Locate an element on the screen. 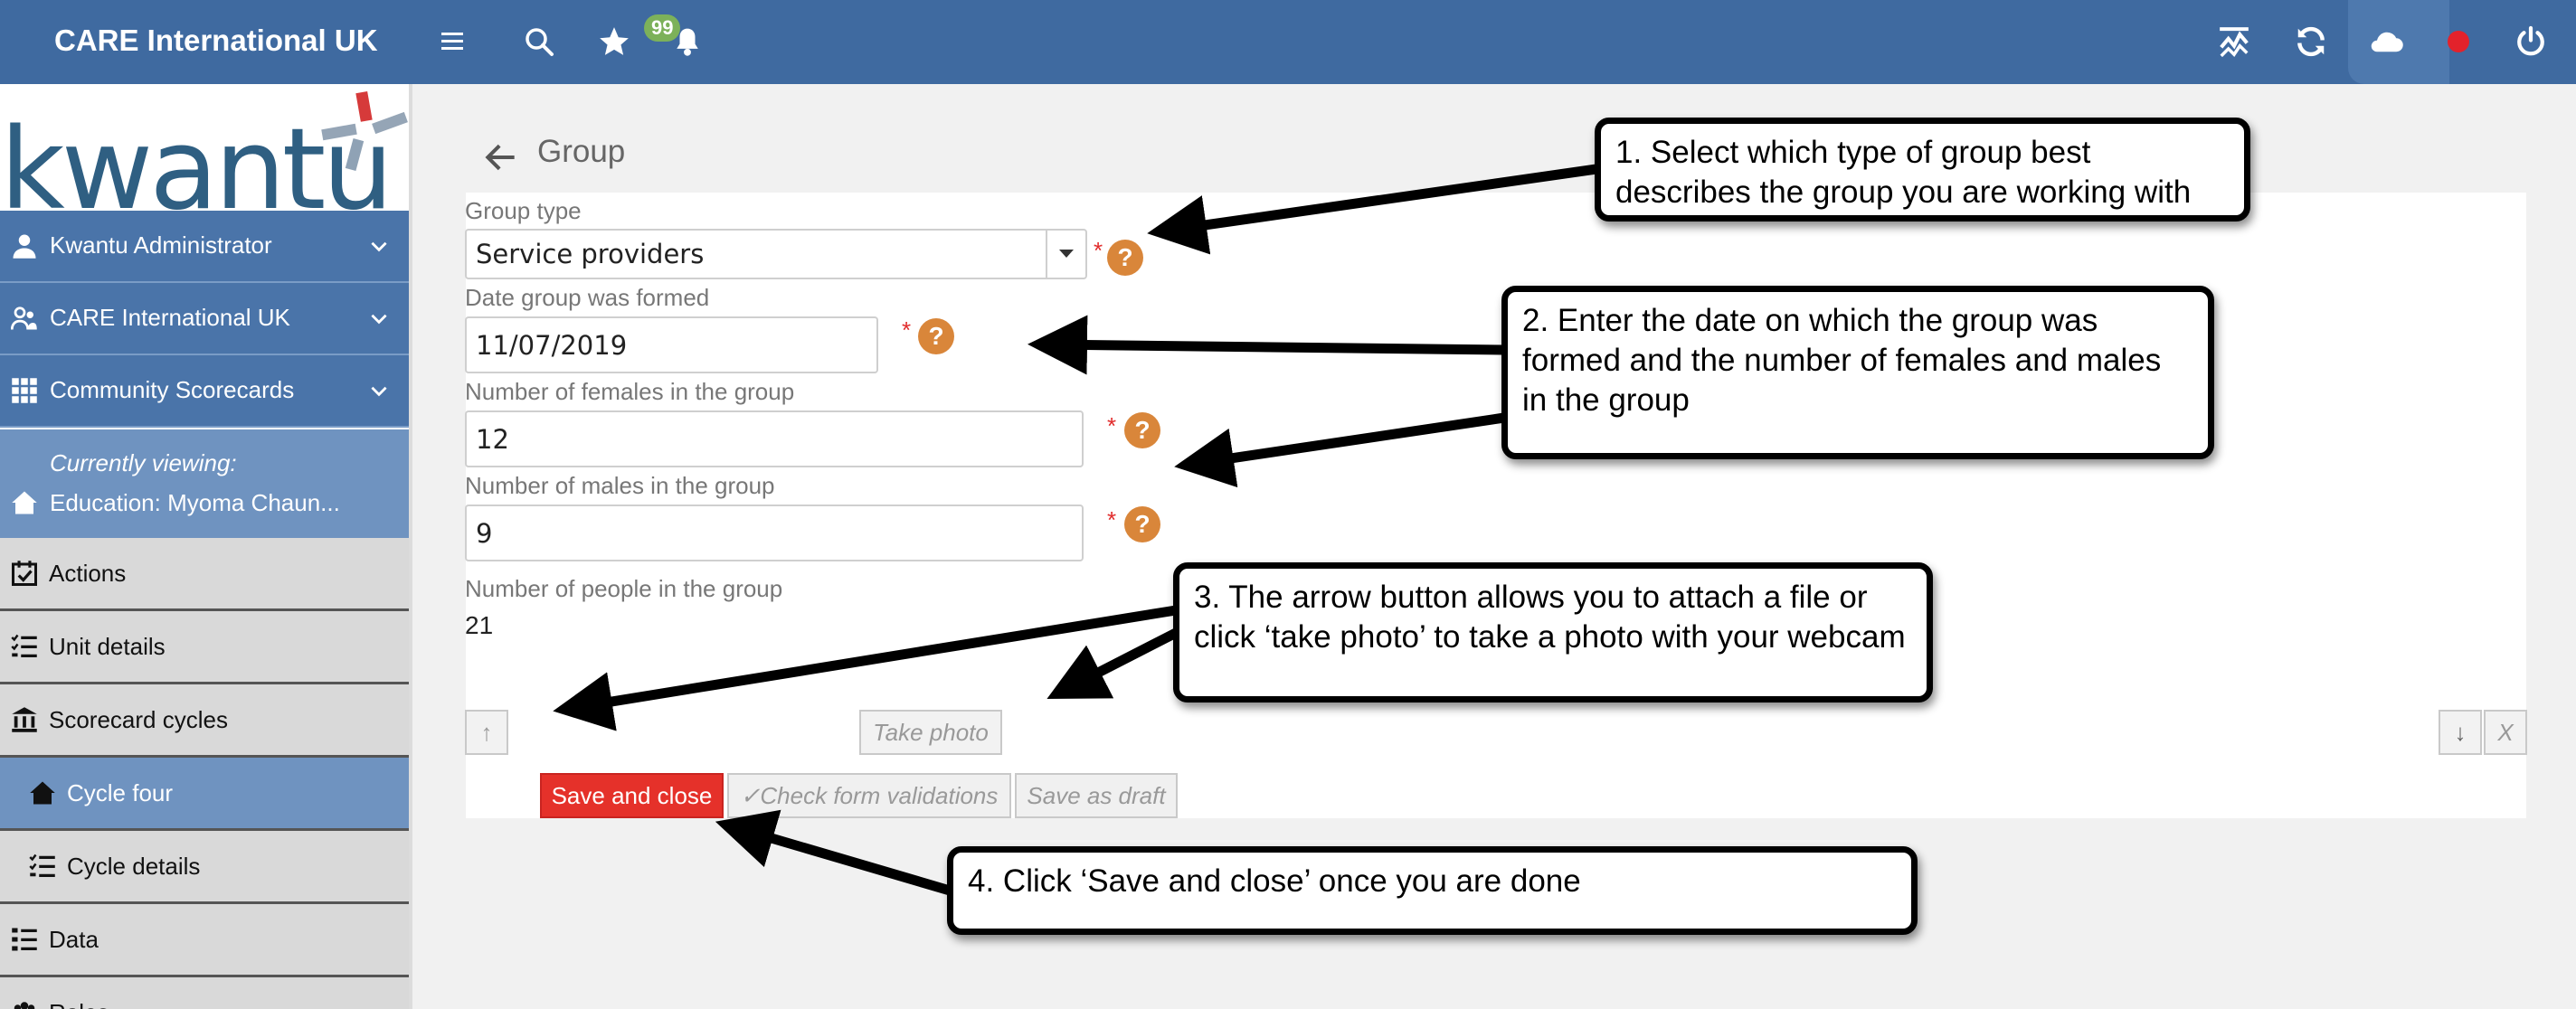  notification-badge: 99 is located at coordinates (663, 28).